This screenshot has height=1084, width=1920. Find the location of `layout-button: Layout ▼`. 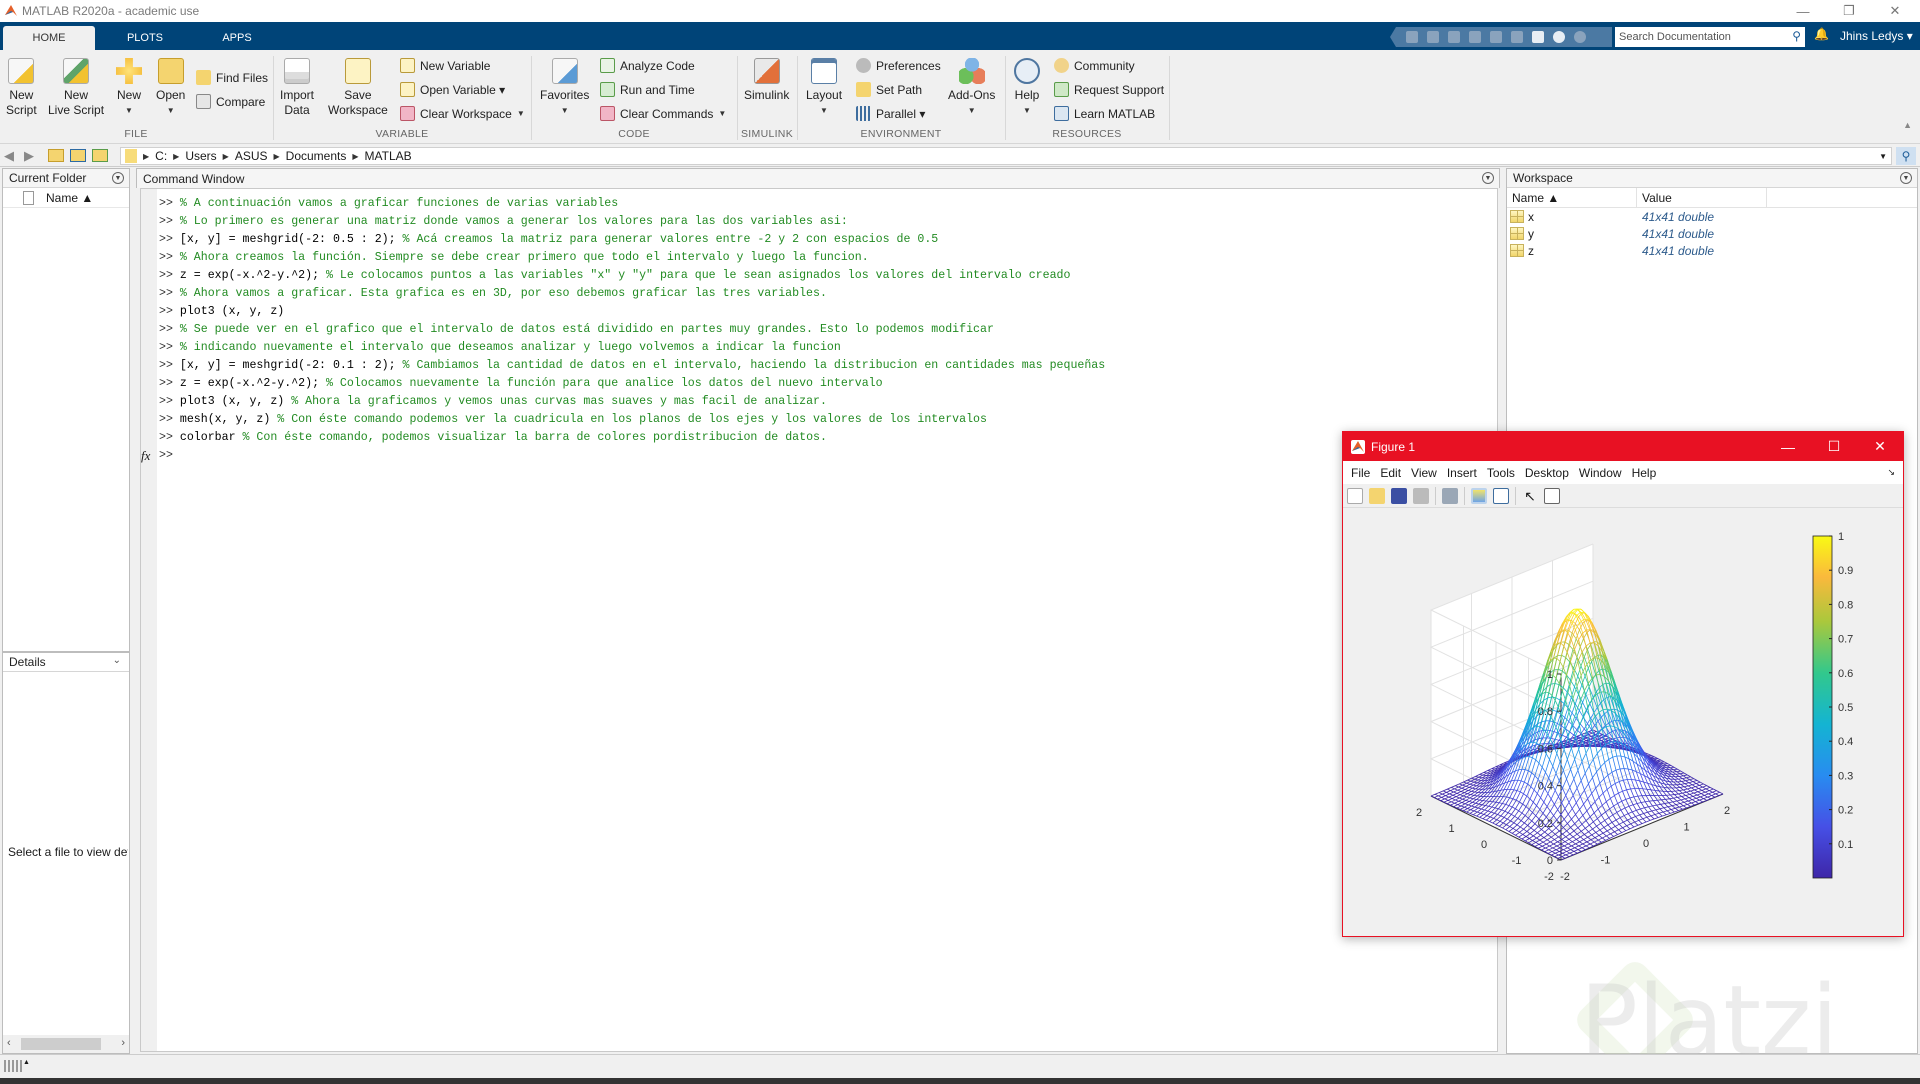

layout-button: Layout ▼ is located at coordinates (824, 88).